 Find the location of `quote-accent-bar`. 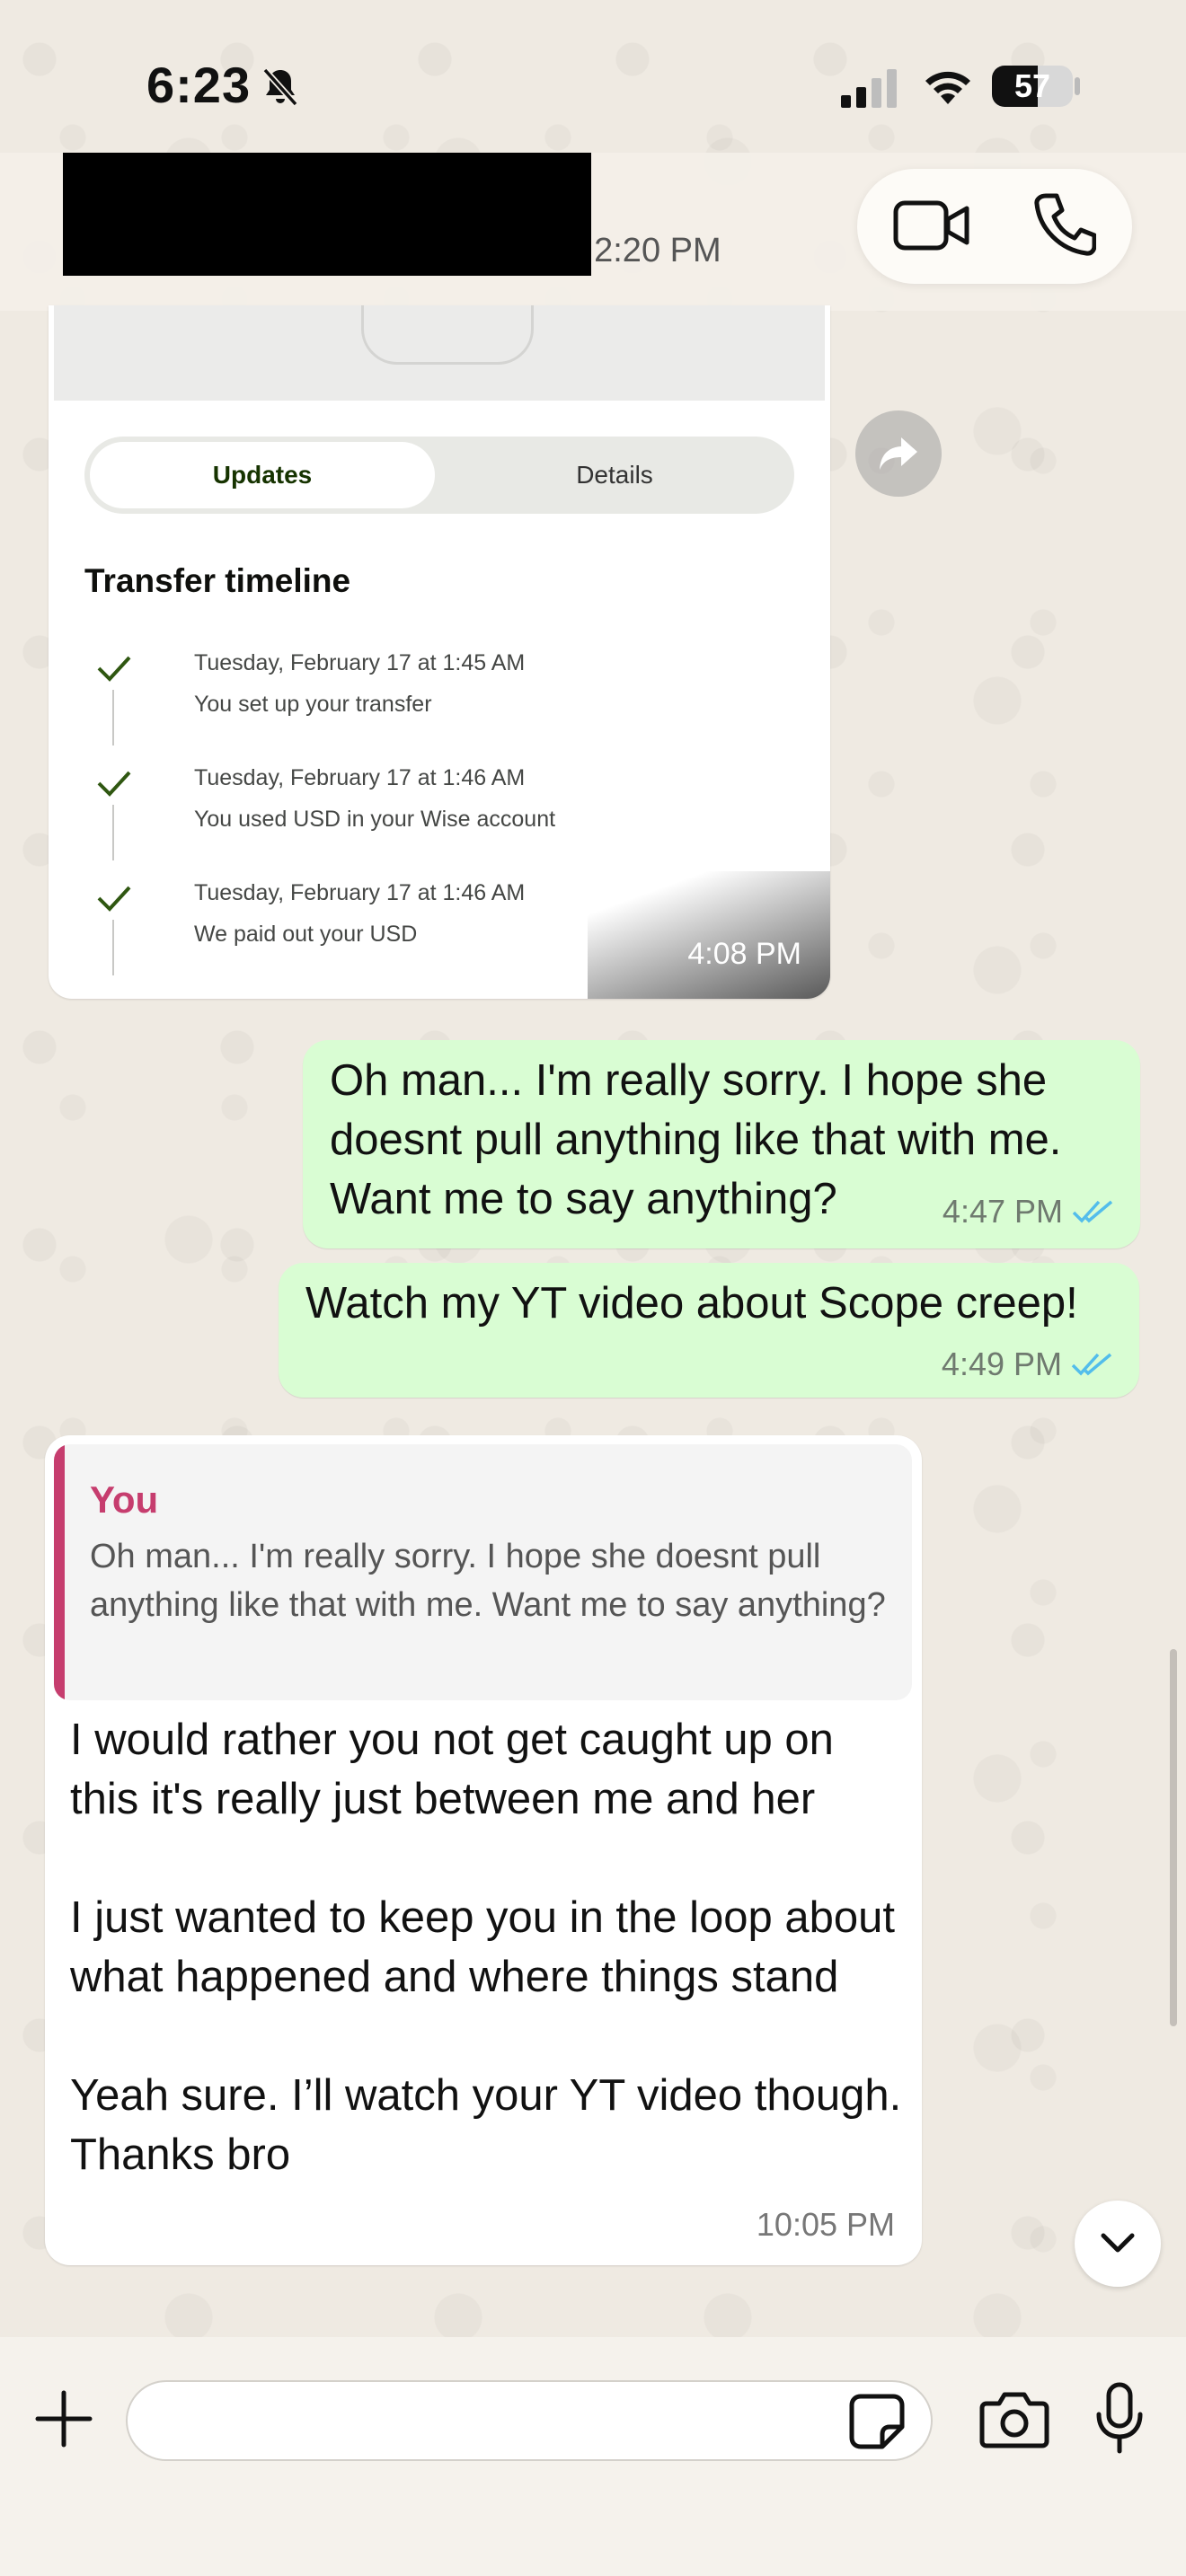

quote-accent-bar is located at coordinates (59, 1572).